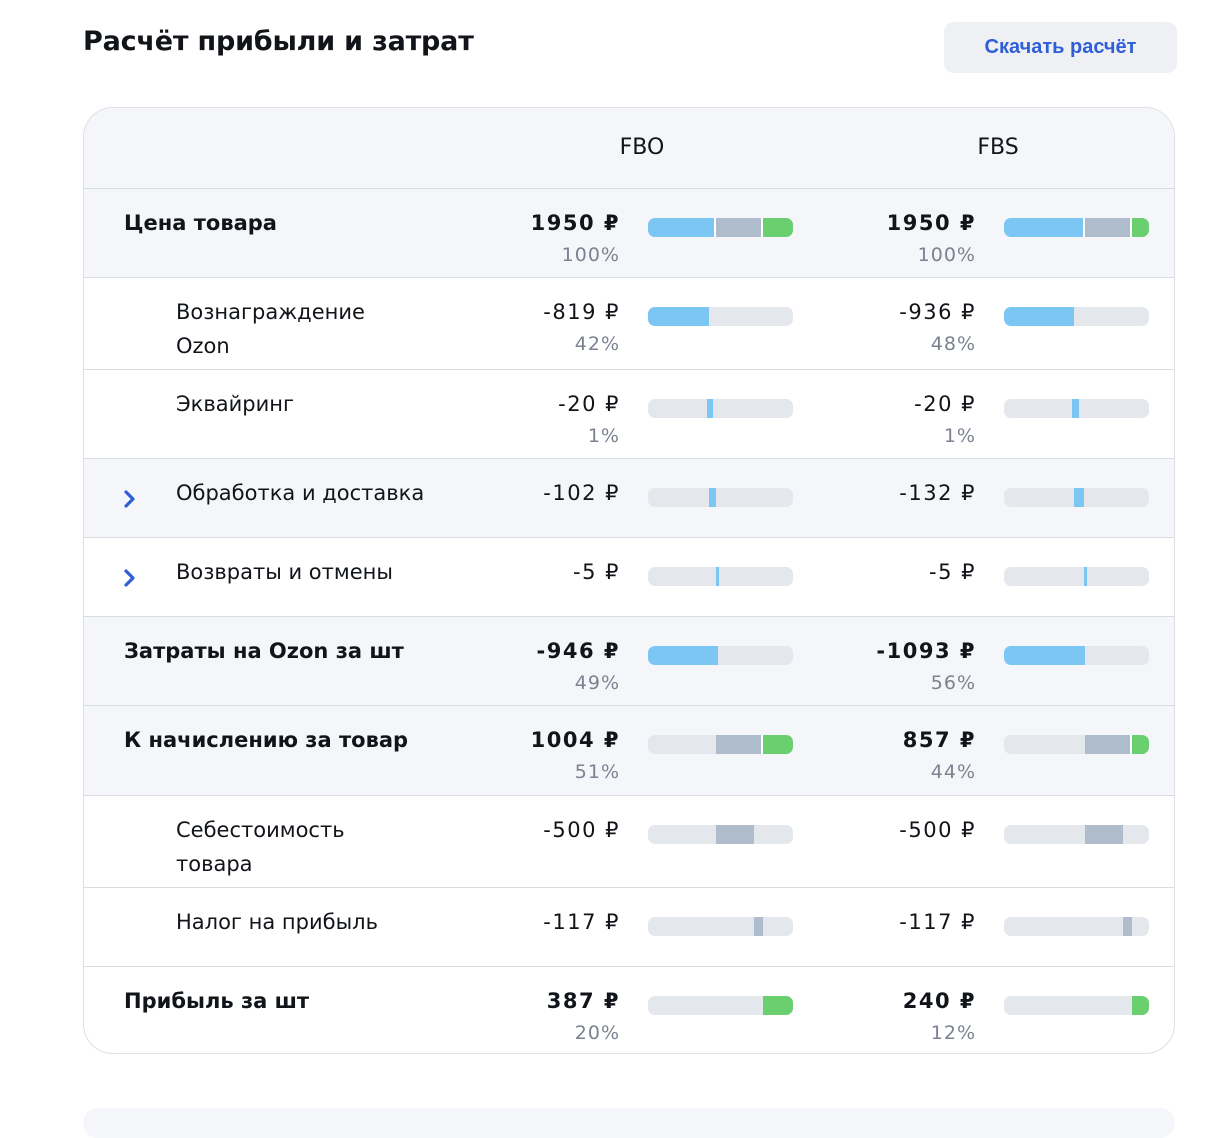 The width and height of the screenshot is (1216, 1138). Describe the element at coordinates (953, 344) in the screenshot. I see `fbs-percent: 48%` at that location.